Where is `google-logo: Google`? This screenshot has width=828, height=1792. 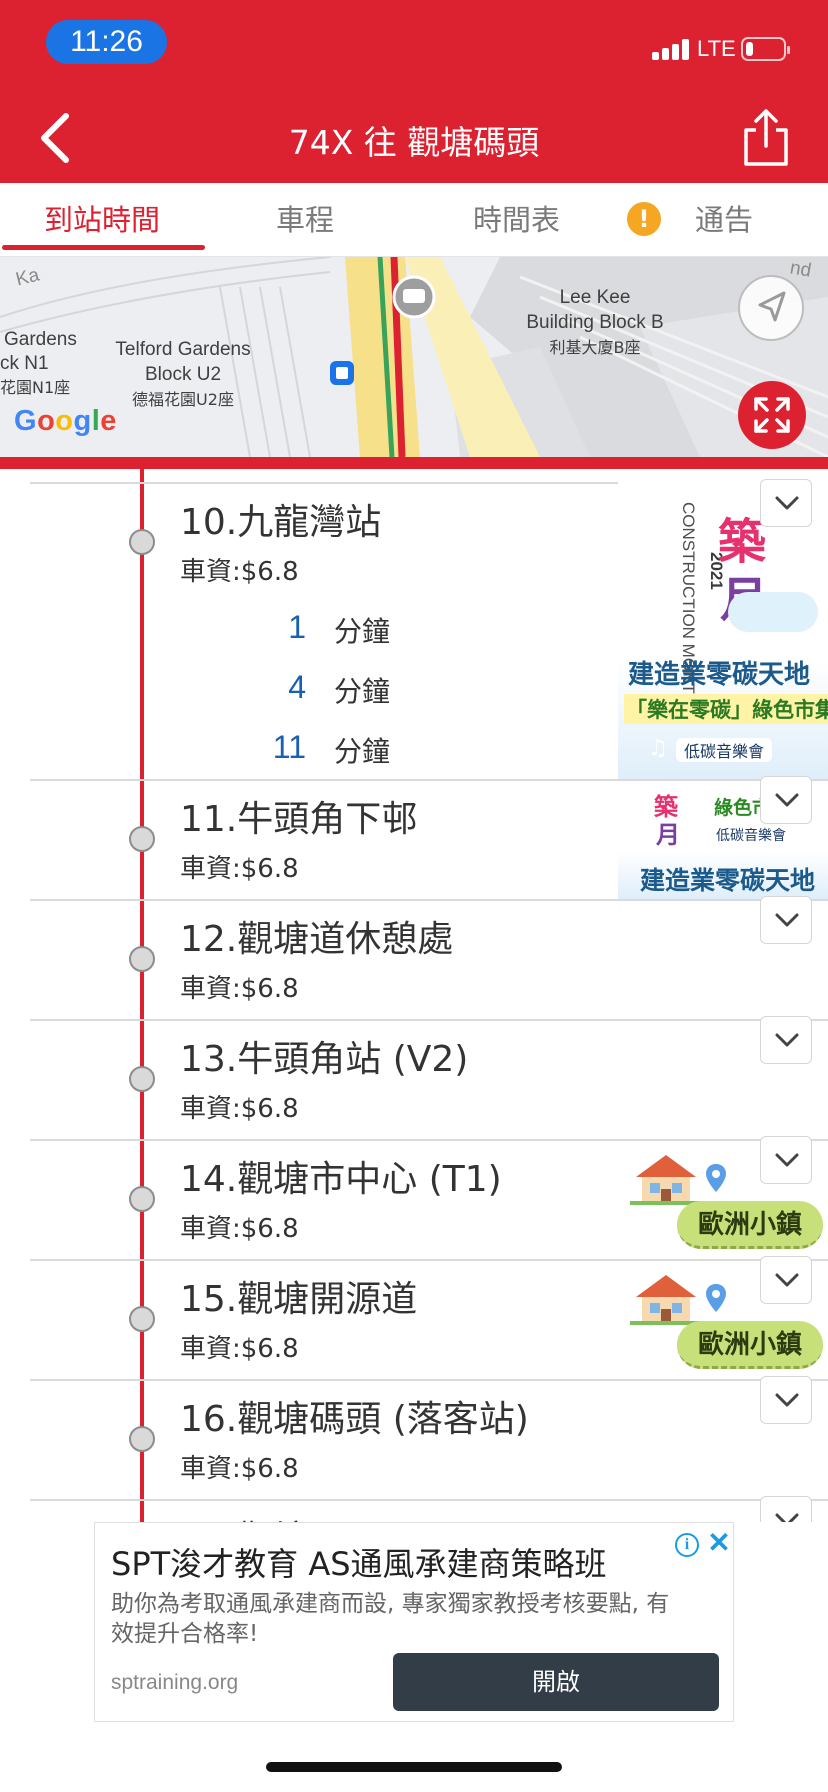 google-logo: Google is located at coordinates (65, 421).